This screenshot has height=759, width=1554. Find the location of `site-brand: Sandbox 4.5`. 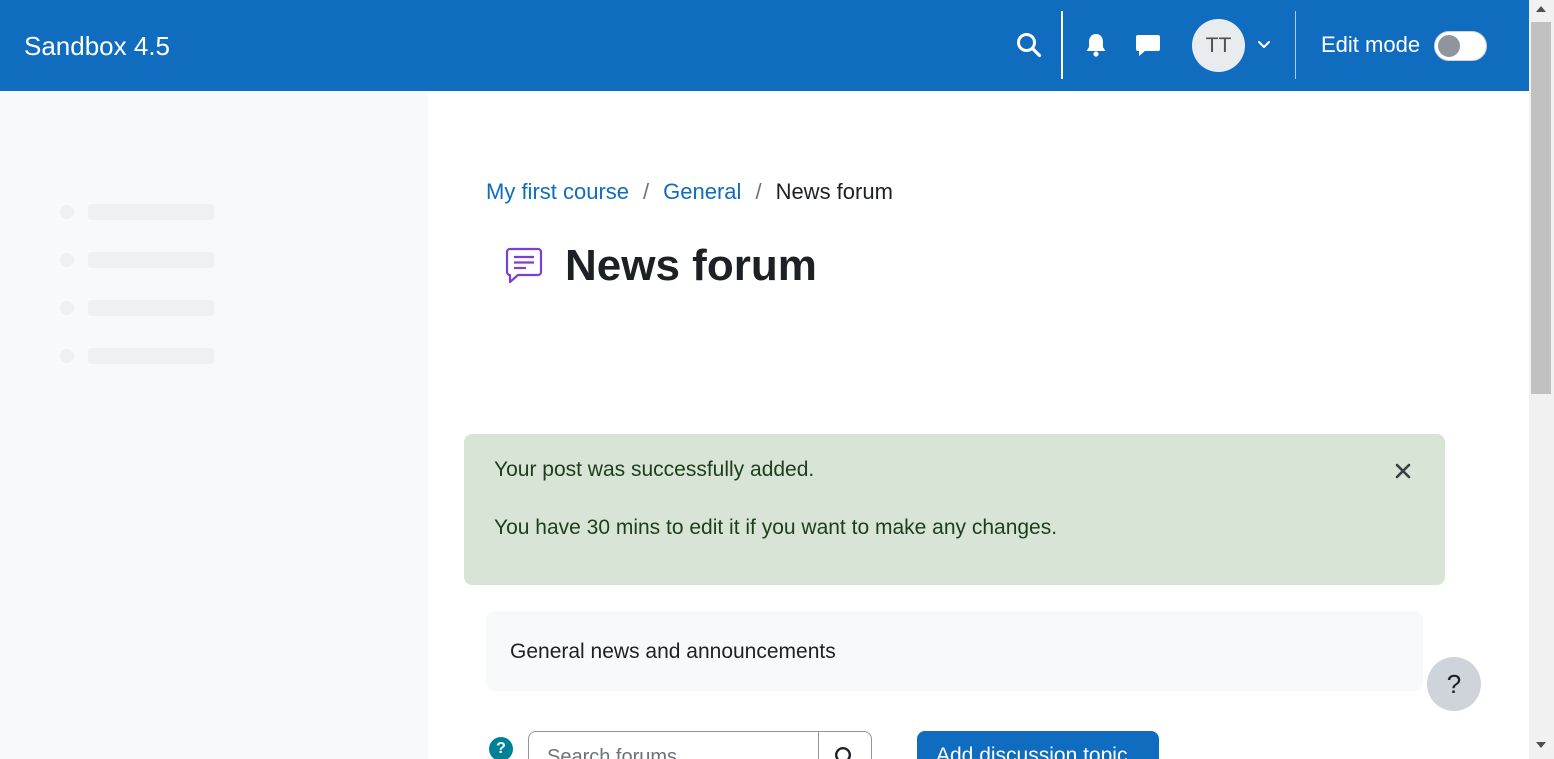

site-brand: Sandbox 4.5 is located at coordinates (97, 46).